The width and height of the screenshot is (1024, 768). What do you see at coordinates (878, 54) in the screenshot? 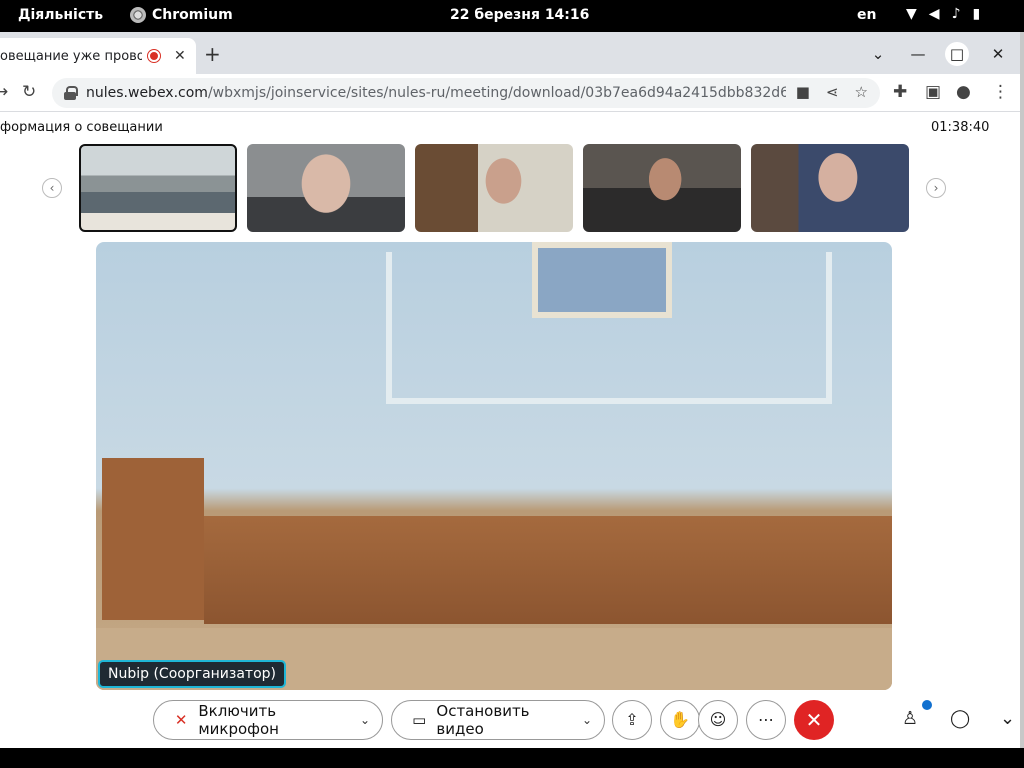
I see `tab-search-chevron-icon: ⌄` at bounding box center [878, 54].